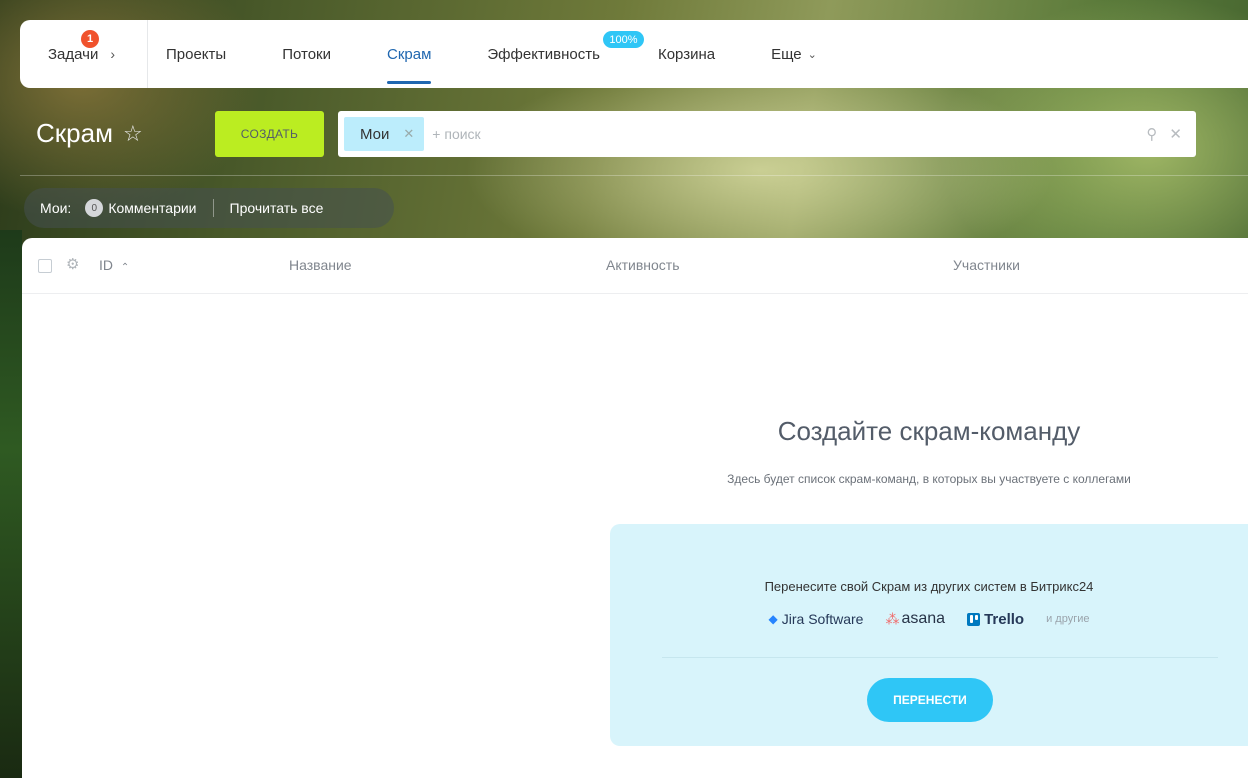 Image resolution: width=1248 pixels, height=778 pixels. I want to click on page-title: Скрам ☆, so click(89, 133).